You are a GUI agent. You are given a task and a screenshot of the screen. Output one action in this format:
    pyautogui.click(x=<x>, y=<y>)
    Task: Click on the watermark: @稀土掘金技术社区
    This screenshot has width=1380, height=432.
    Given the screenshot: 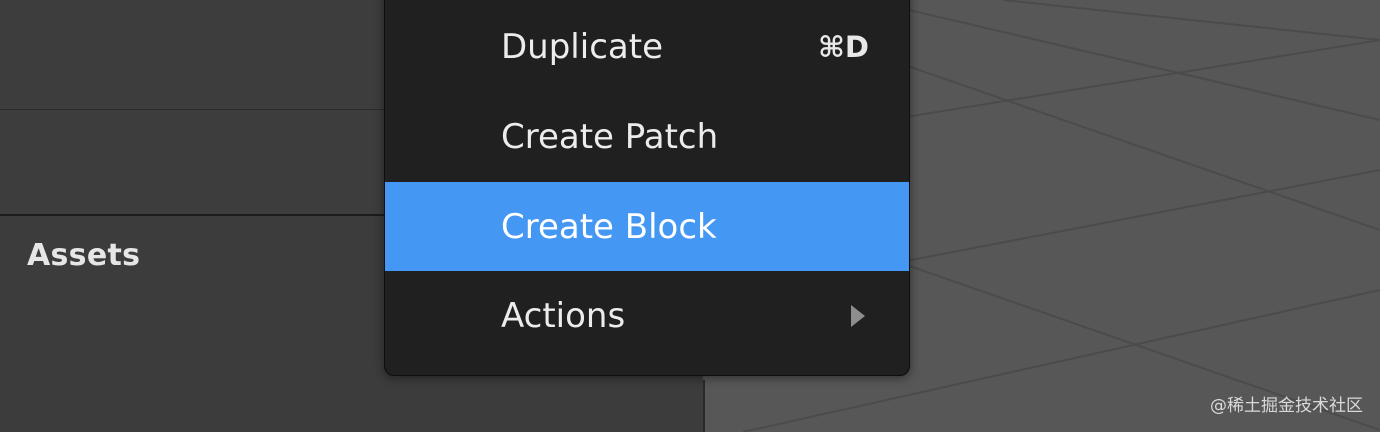 What is the action you would take?
    pyautogui.click(x=1286, y=406)
    